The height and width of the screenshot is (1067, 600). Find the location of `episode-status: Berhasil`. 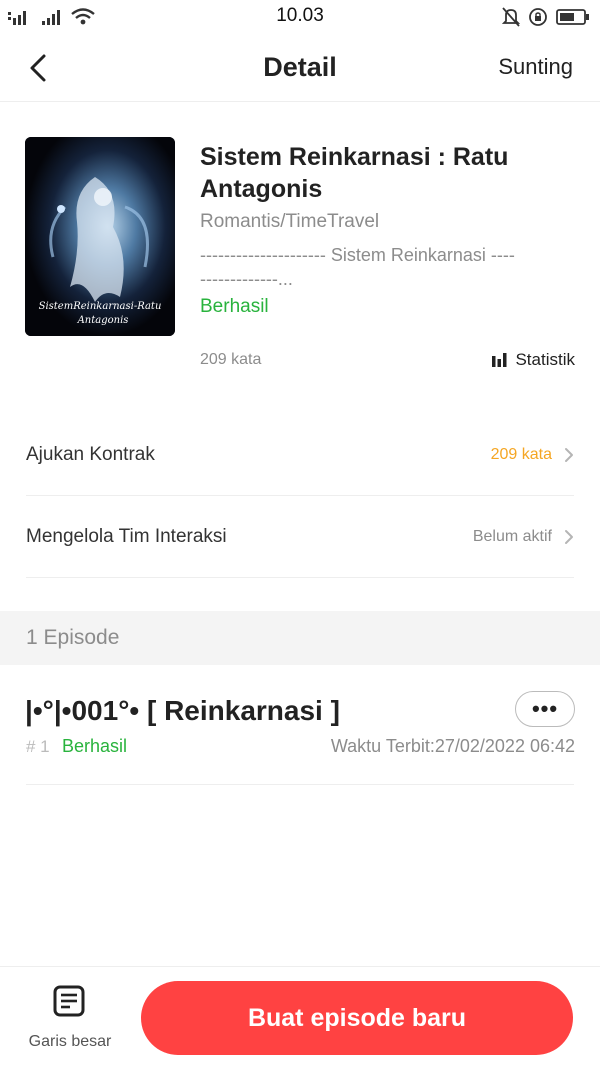

episode-status: Berhasil is located at coordinates (95, 746).